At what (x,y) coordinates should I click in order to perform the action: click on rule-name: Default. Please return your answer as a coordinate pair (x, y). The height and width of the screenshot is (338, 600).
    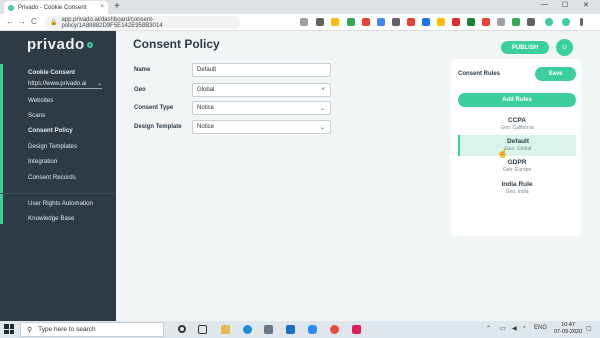
    Looking at the image, I should click on (518, 141).